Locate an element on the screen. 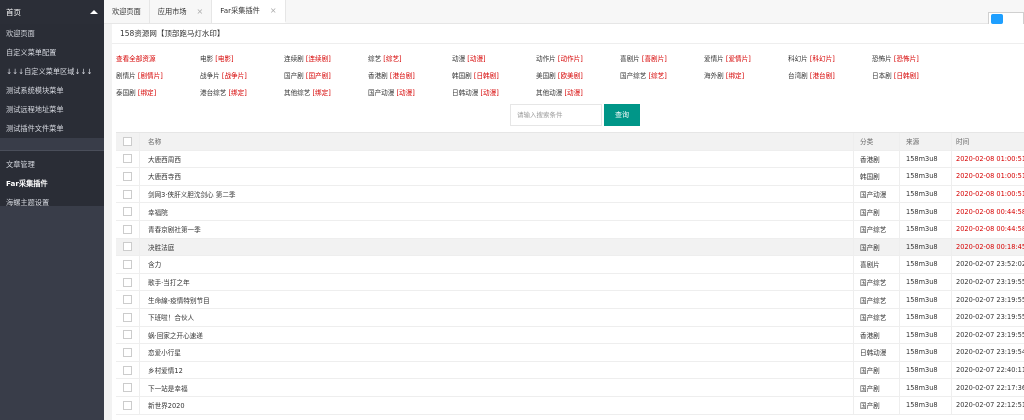 The height and width of the screenshot is (420, 1024). category-link: 爱情片 [爱情片] is located at coordinates (727, 58).